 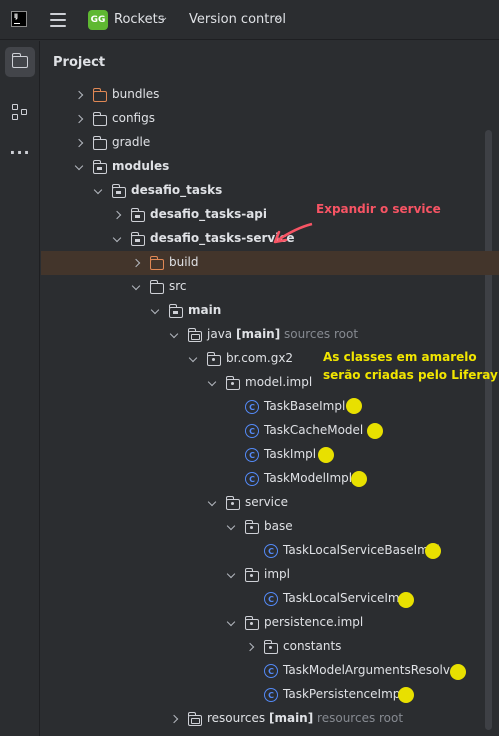 What do you see at coordinates (263, 671) in the screenshot?
I see `tree-row: C TaskModelArgumentsResolver` at bounding box center [263, 671].